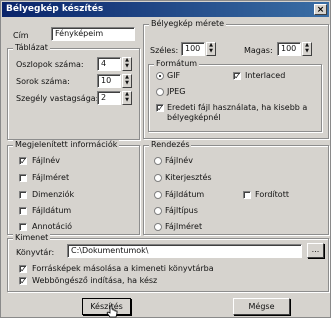  Describe the element at coordinates (265, 75) in the screenshot. I see `interlaced-label: Interlaced` at that location.